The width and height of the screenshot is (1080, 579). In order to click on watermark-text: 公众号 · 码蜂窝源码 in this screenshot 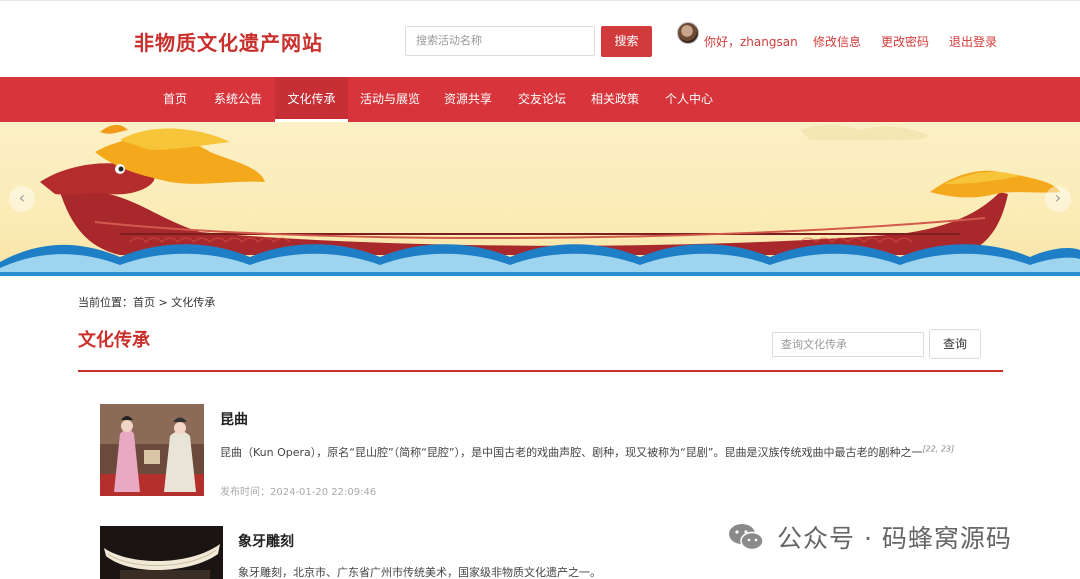, I will do `click(894, 538)`.